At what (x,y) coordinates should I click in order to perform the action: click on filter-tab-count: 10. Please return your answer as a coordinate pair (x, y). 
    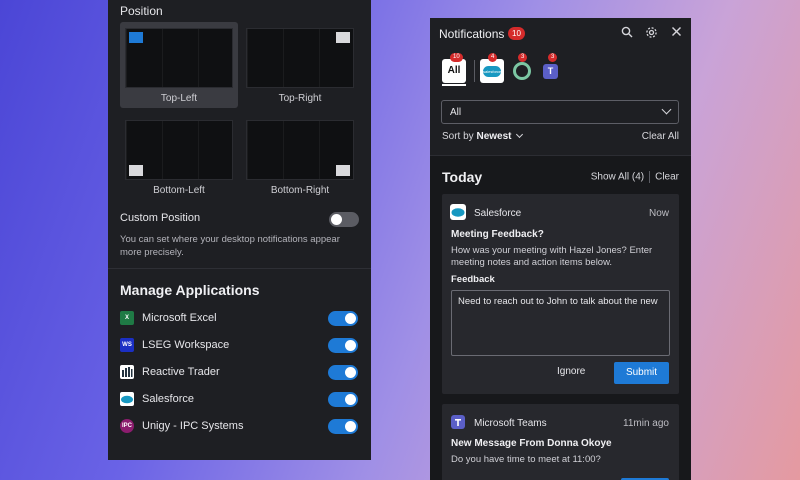
    Looking at the image, I should click on (456, 57).